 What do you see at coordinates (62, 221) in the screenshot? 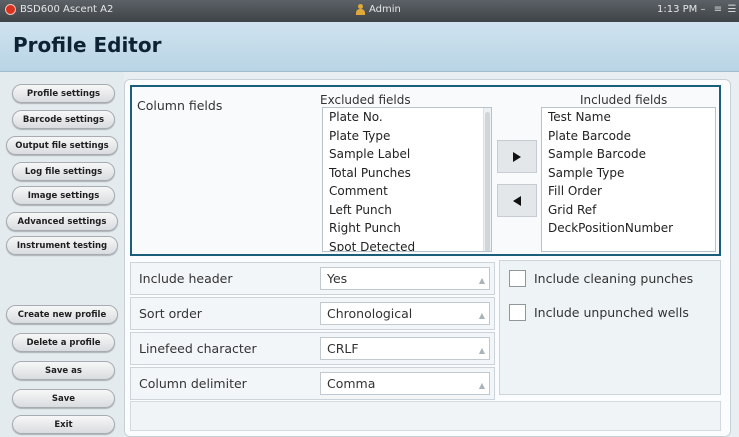
I see `advanced-settings-button: Advanced settings` at bounding box center [62, 221].